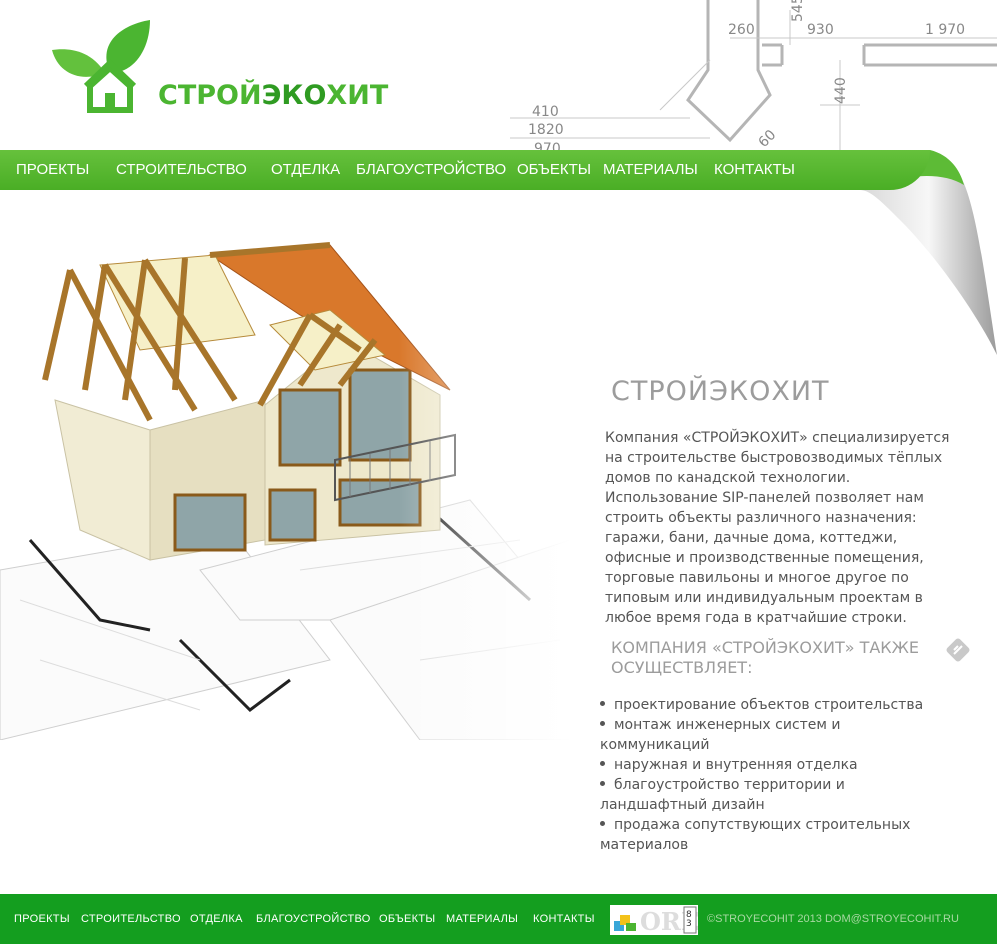 The image size is (997, 944). What do you see at coordinates (945, 30) in the screenshot?
I see `blueprint-label: 1 970` at bounding box center [945, 30].